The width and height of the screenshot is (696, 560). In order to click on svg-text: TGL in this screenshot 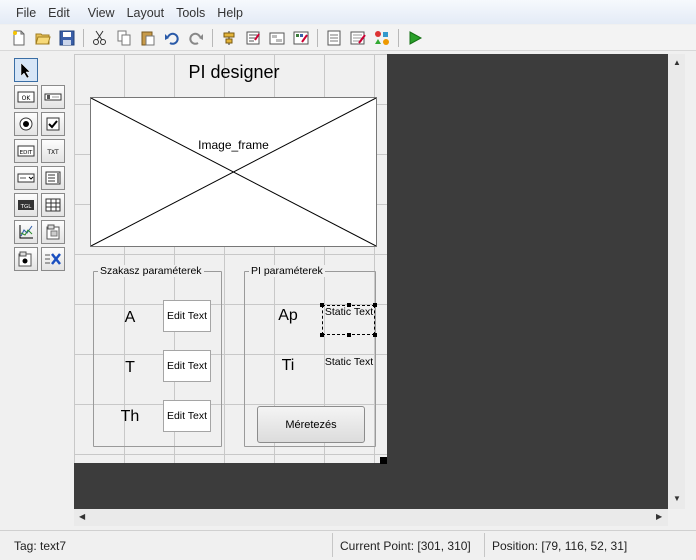, I will do `click(26, 207)`.